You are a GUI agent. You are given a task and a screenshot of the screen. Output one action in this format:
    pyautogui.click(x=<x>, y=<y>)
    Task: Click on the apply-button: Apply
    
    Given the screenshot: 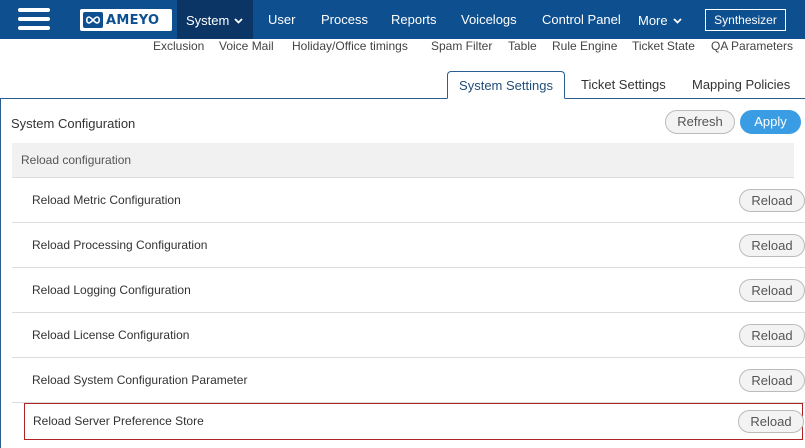 What is the action you would take?
    pyautogui.click(x=770, y=122)
    